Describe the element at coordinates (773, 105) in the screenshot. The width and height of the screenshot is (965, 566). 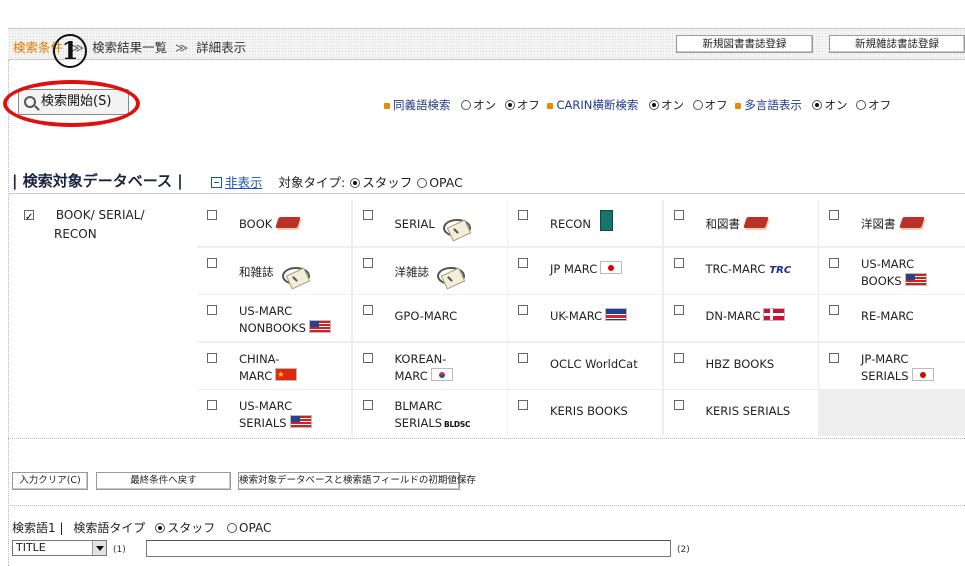
I see `multilang-label: 多言語表示` at that location.